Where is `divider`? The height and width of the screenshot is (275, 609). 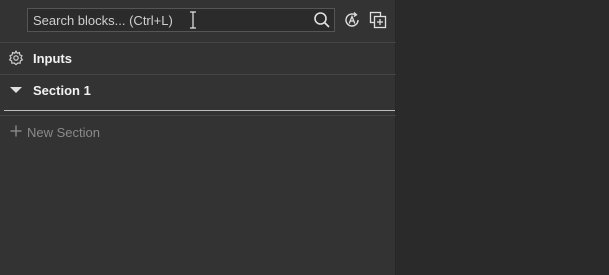
divider is located at coordinates (198, 115).